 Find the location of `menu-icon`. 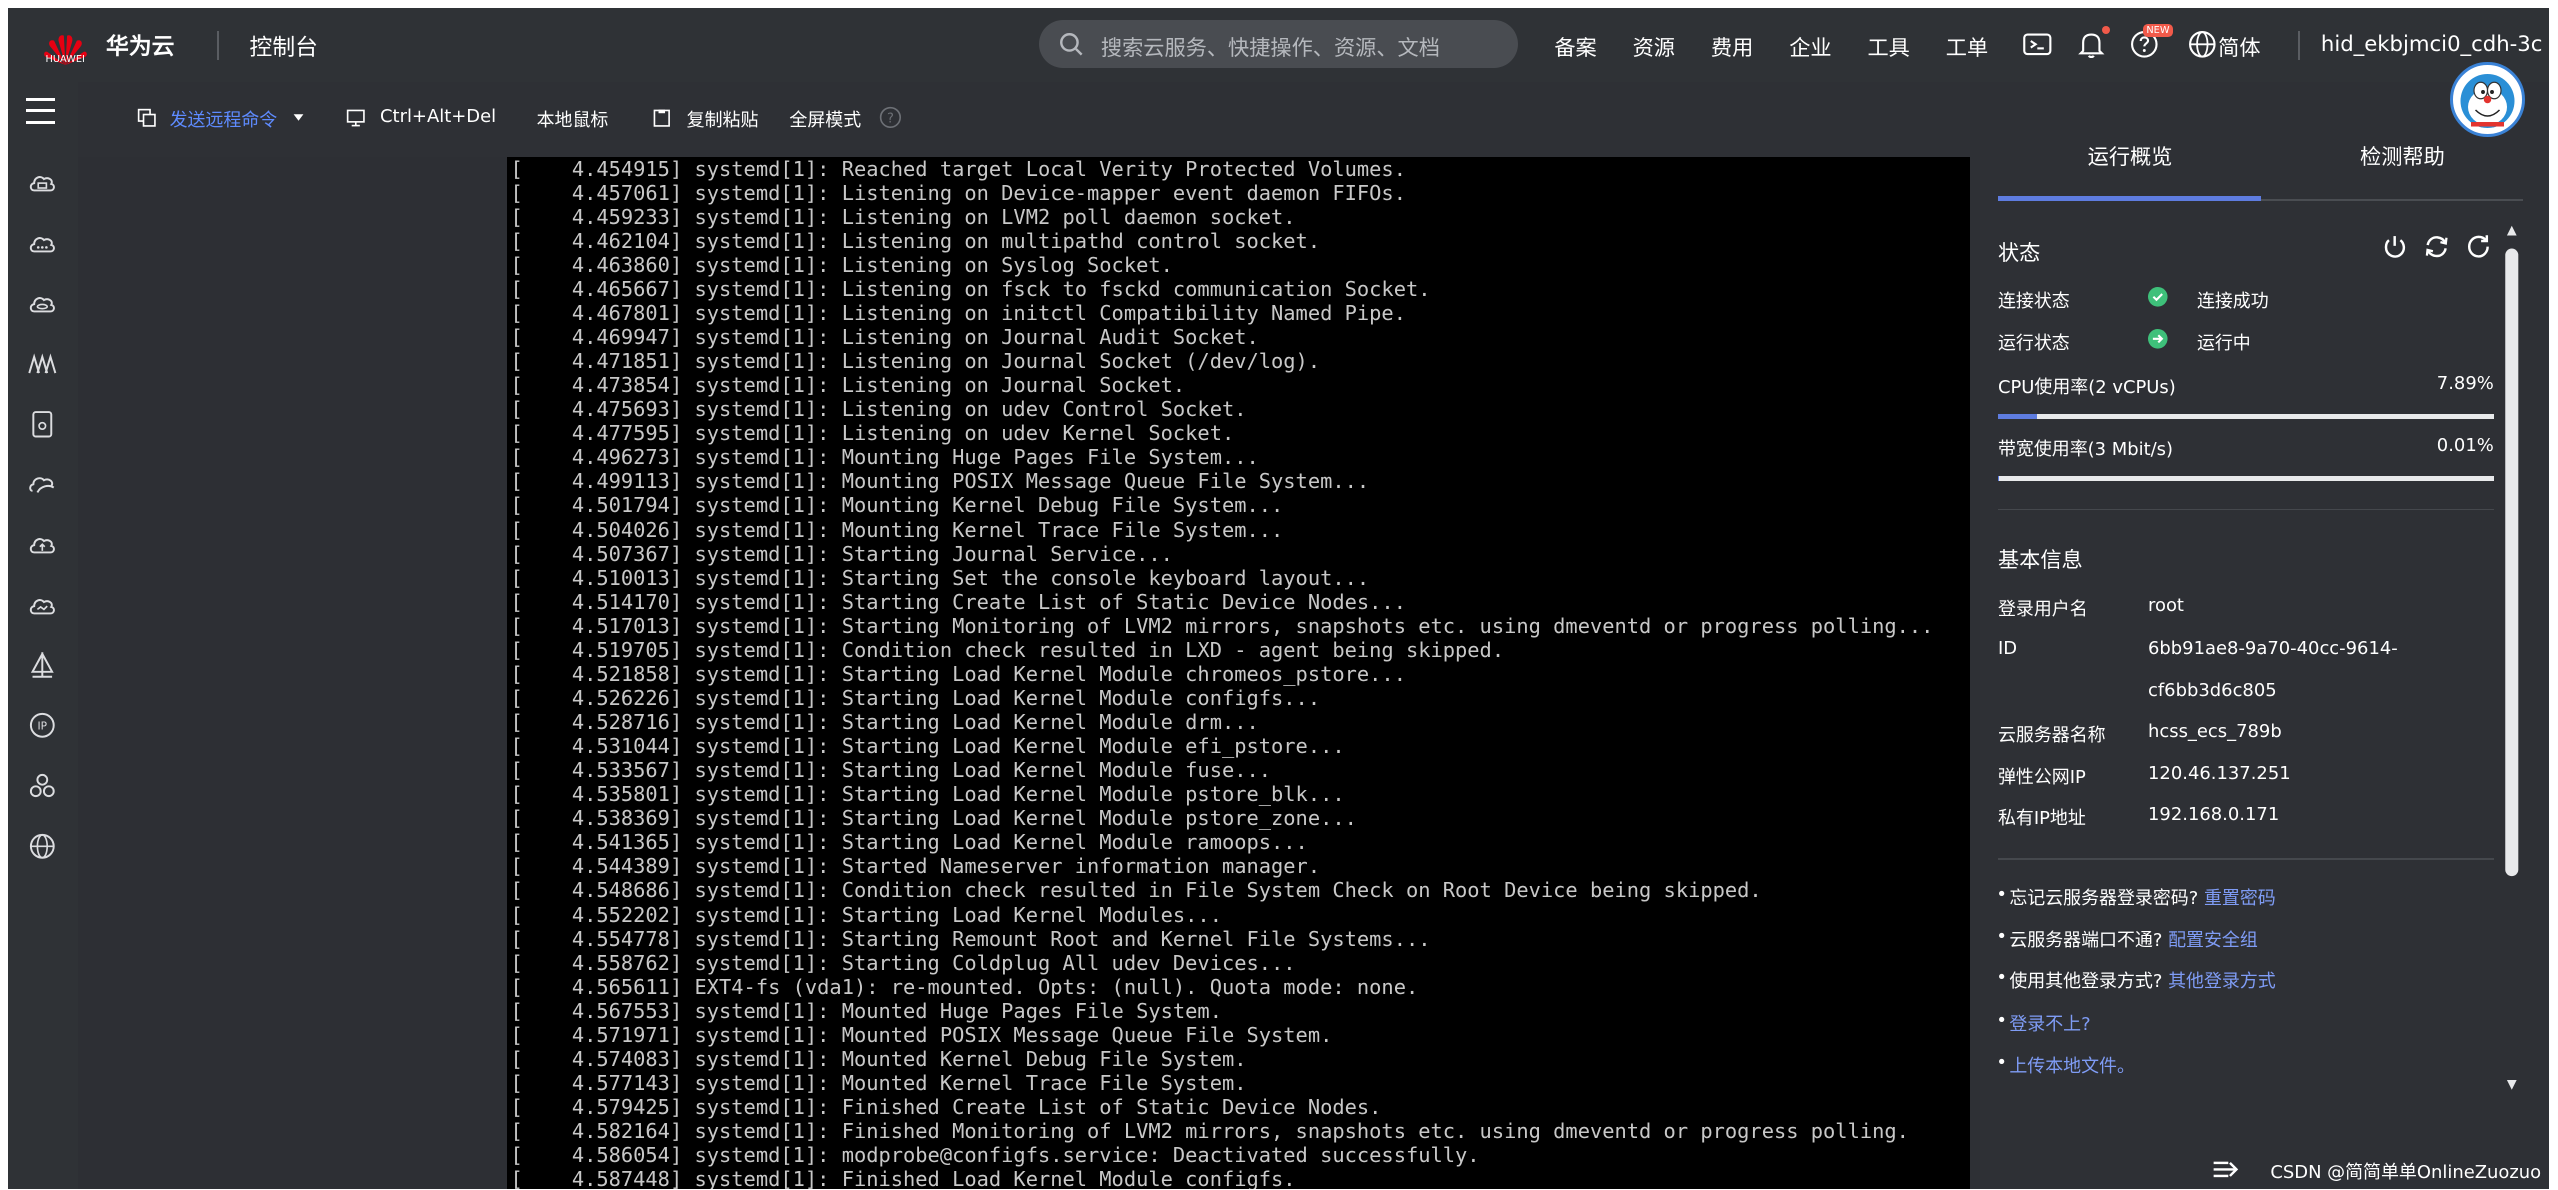

menu-icon is located at coordinates (41, 110).